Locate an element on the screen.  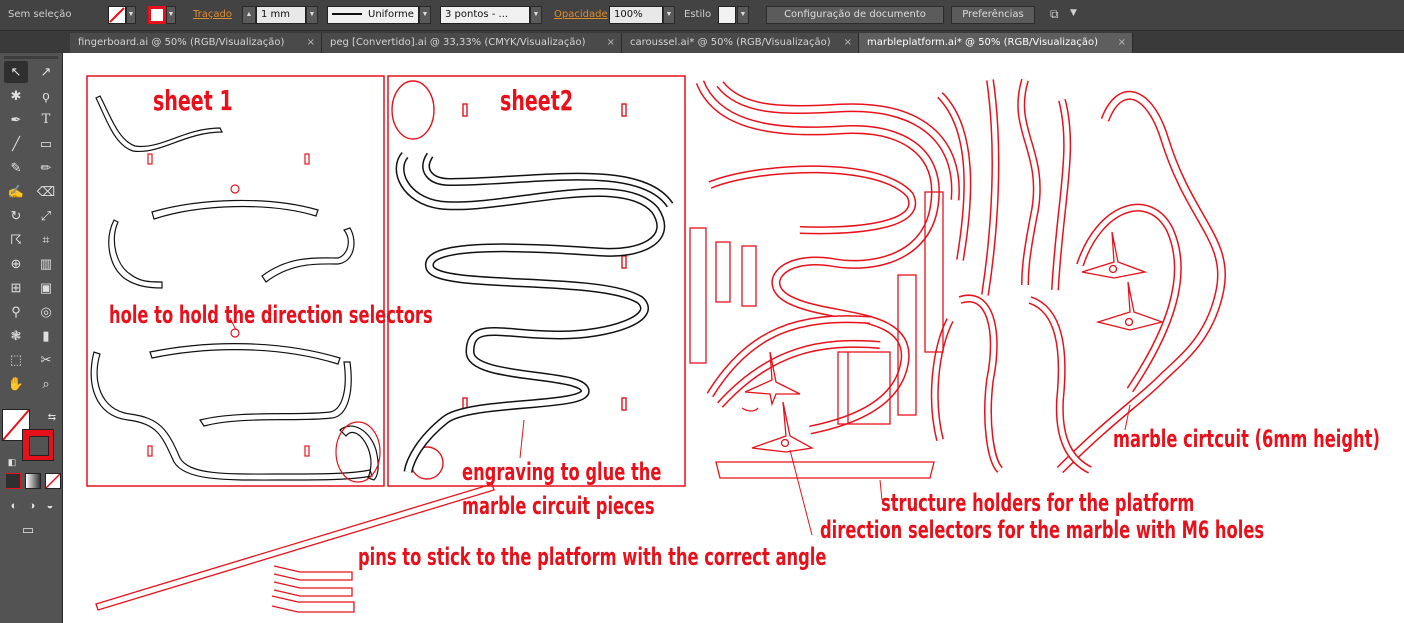
fill-swatch is located at coordinates (117, 15).